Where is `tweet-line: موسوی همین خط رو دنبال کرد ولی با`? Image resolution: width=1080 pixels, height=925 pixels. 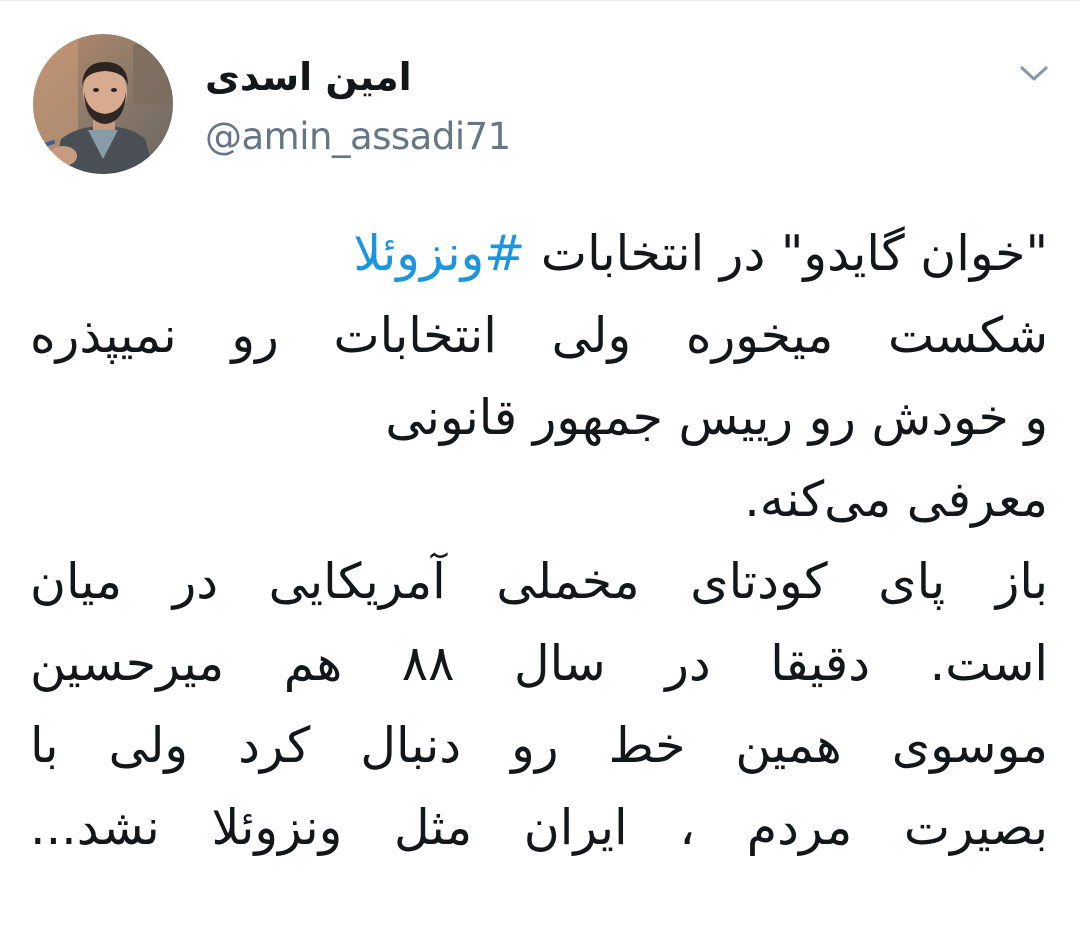
tweet-line: موسوی همین خط رو دنبال کرد ولی با is located at coordinates (539, 745).